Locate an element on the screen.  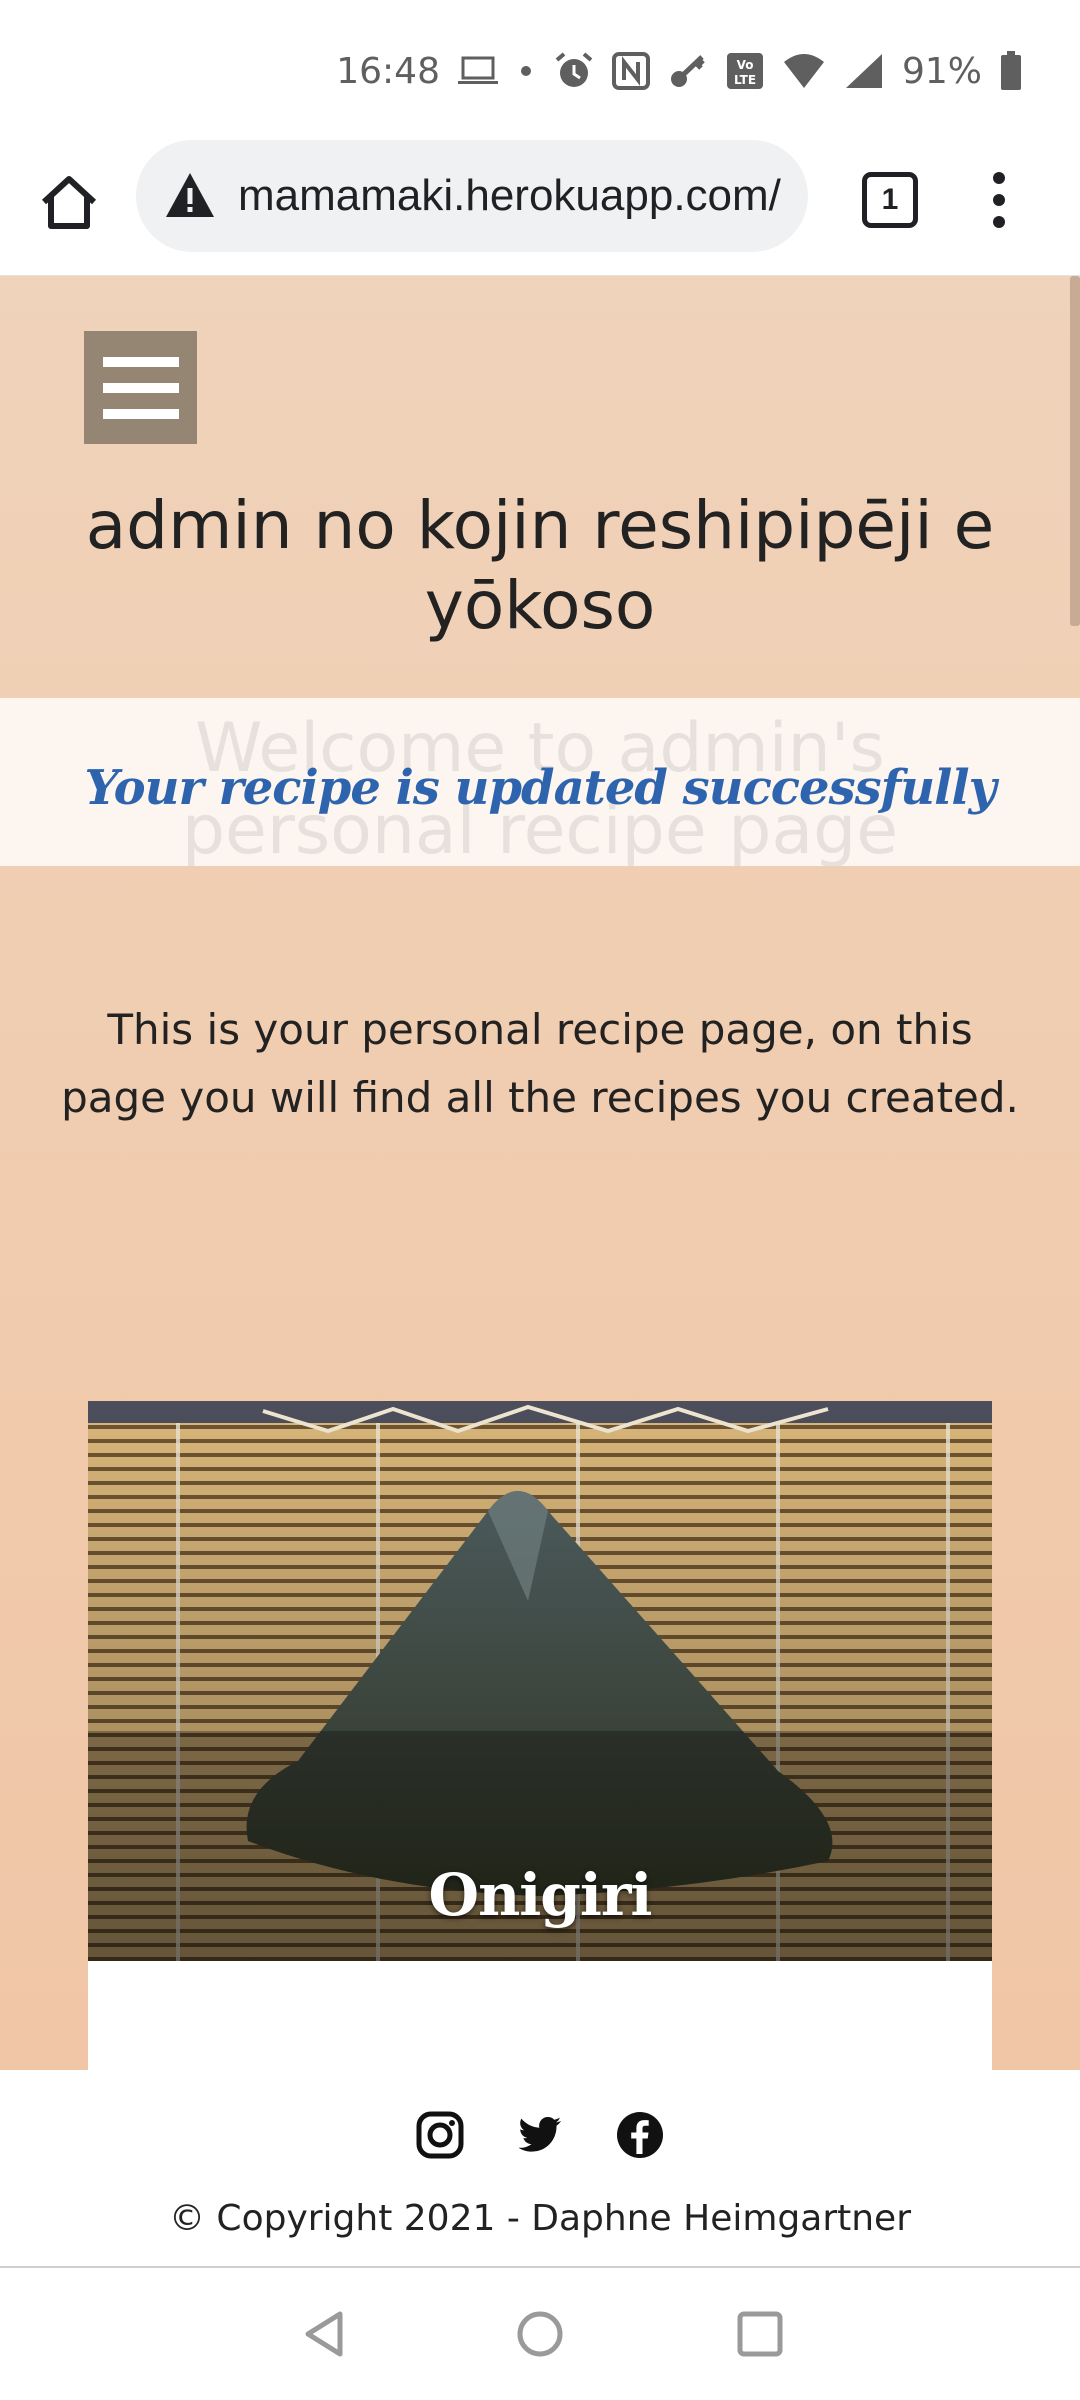
browser-toolbar: mamamaki.herokuapp.com/ 1 is located at coordinates (540, 208).